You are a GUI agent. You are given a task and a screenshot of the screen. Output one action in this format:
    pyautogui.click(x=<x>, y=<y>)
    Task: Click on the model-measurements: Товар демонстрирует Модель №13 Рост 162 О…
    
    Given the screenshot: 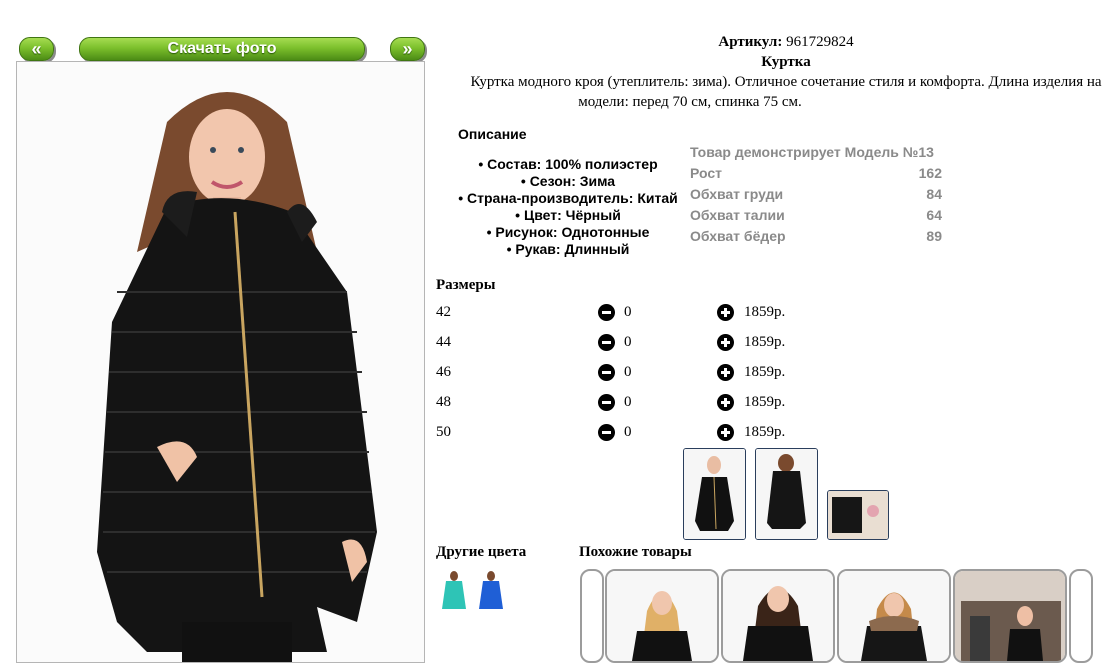 What is the action you would take?
    pyautogui.click(x=816, y=194)
    